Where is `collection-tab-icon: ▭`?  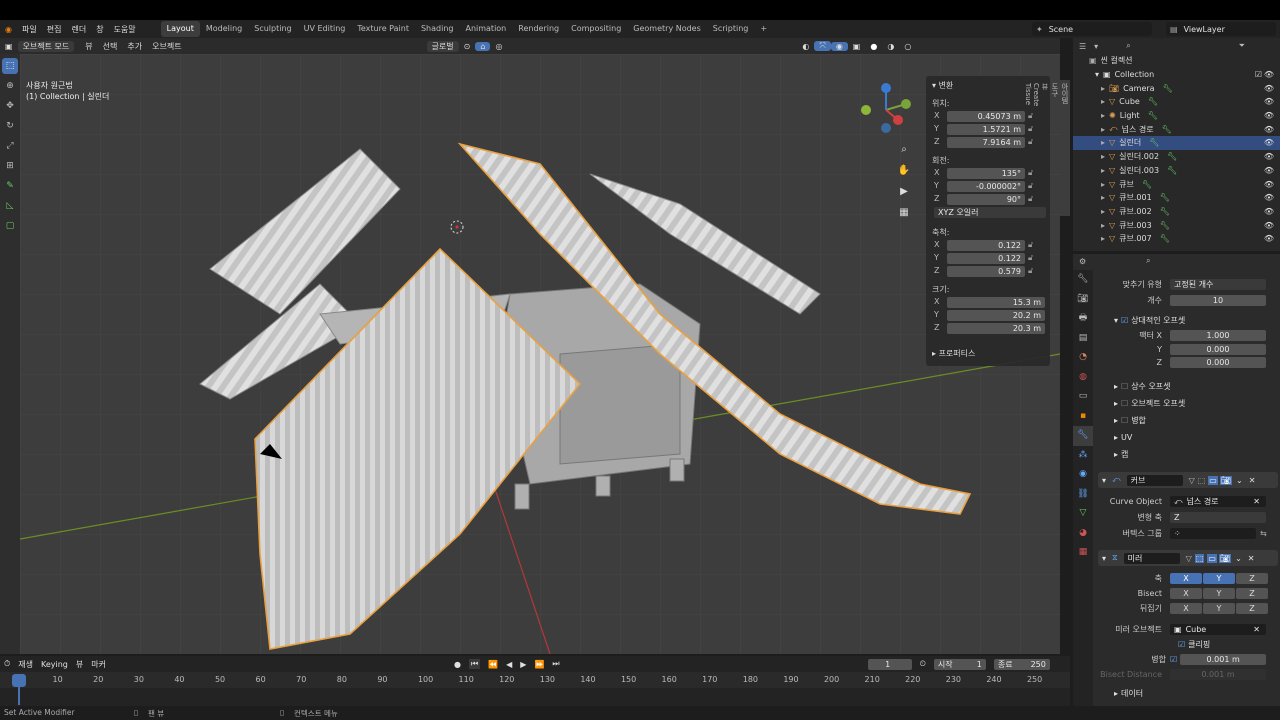 collection-tab-icon: ▭ is located at coordinates (1083, 397).